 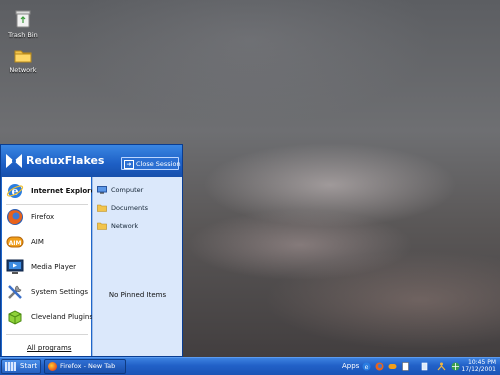 I want to click on svg-text: AIM, so click(x=15, y=243).